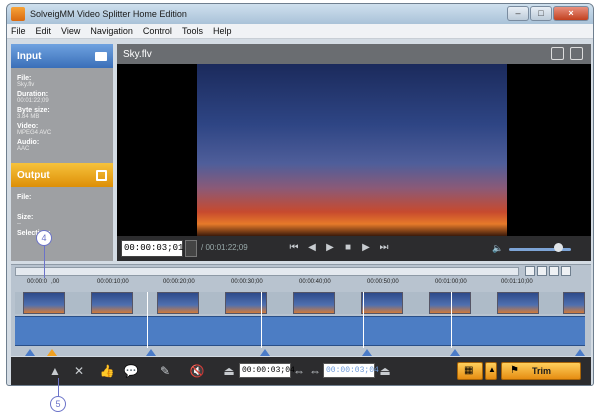 The image size is (600, 420). What do you see at coordinates (113, 282) in the screenshot?
I see `tick-label: 00:00:10;00` at bounding box center [113, 282].